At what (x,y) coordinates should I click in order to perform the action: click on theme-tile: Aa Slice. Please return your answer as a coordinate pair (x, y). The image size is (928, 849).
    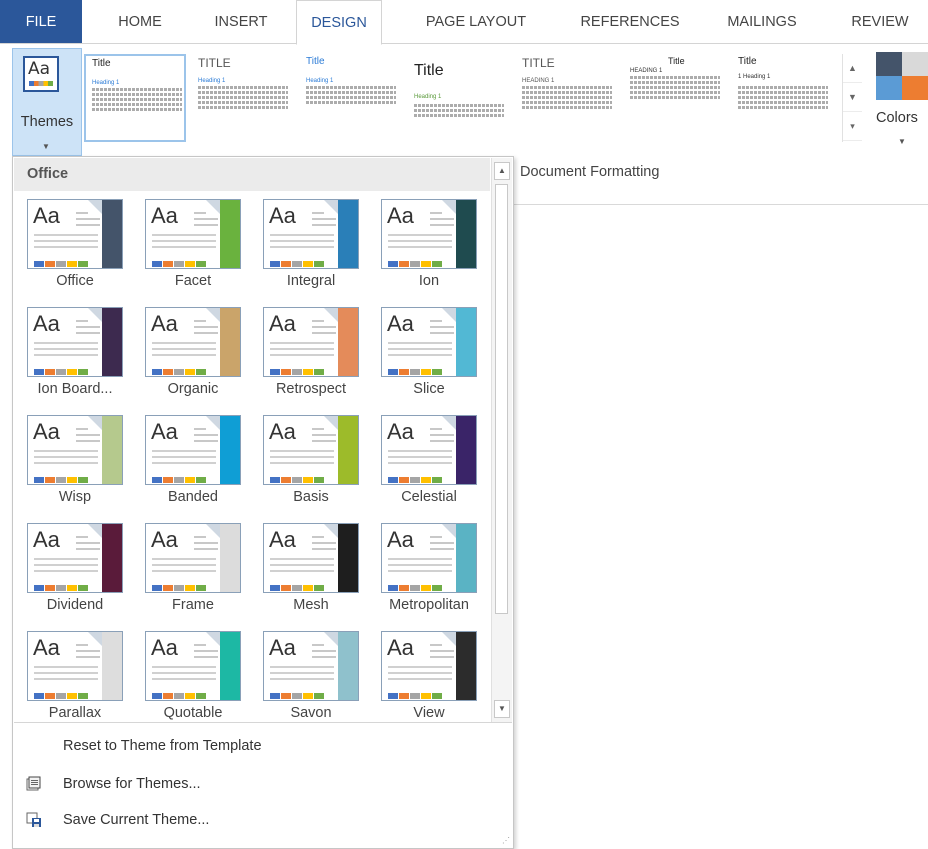
    Looking at the image, I should click on (429, 359).